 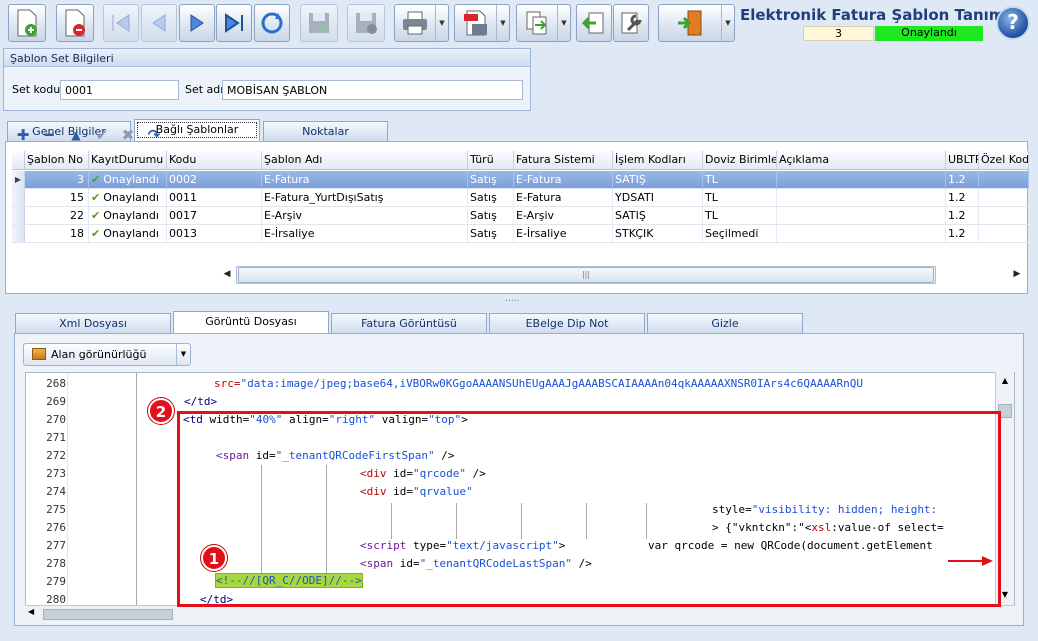 I want to click on table-cell: YDSATI, so click(x=658, y=198).